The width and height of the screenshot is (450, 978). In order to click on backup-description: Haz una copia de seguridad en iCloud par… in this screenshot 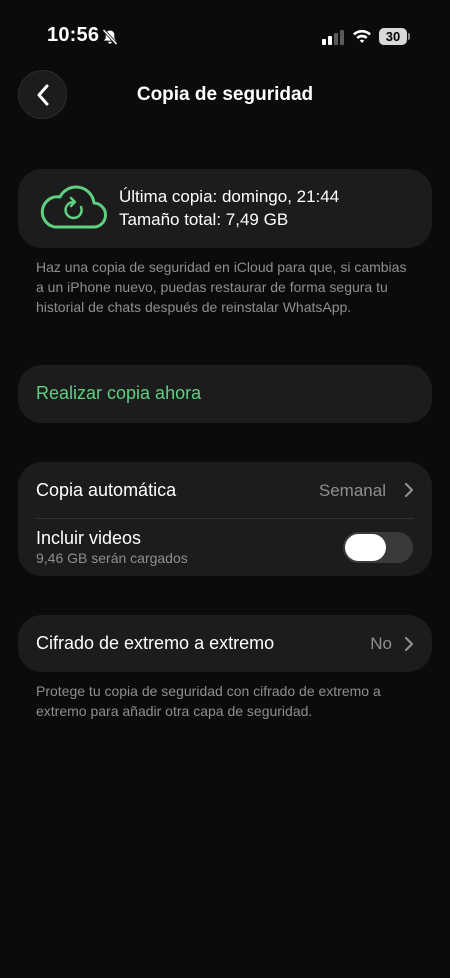, I will do `click(221, 287)`.